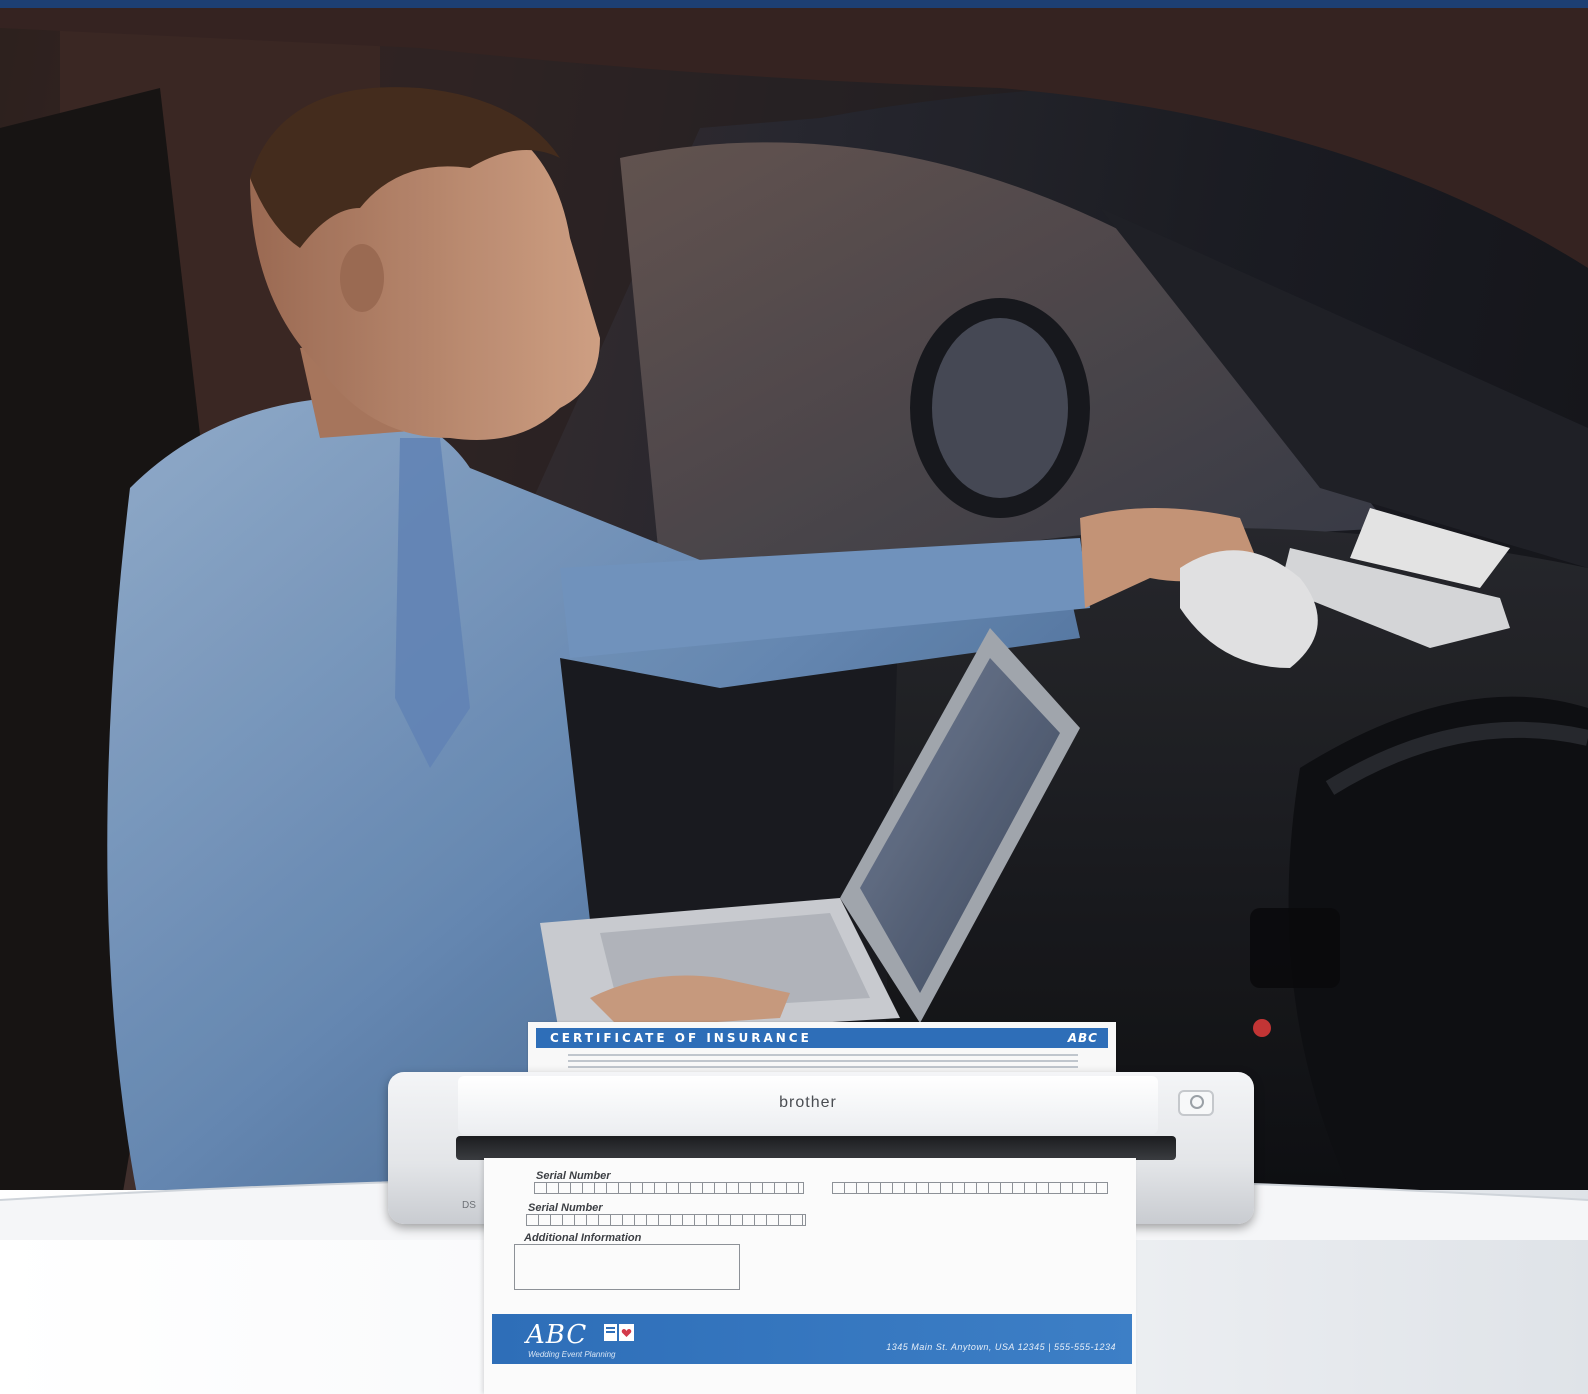  I want to click on scanner-model-label: DS, so click(469, 1205).